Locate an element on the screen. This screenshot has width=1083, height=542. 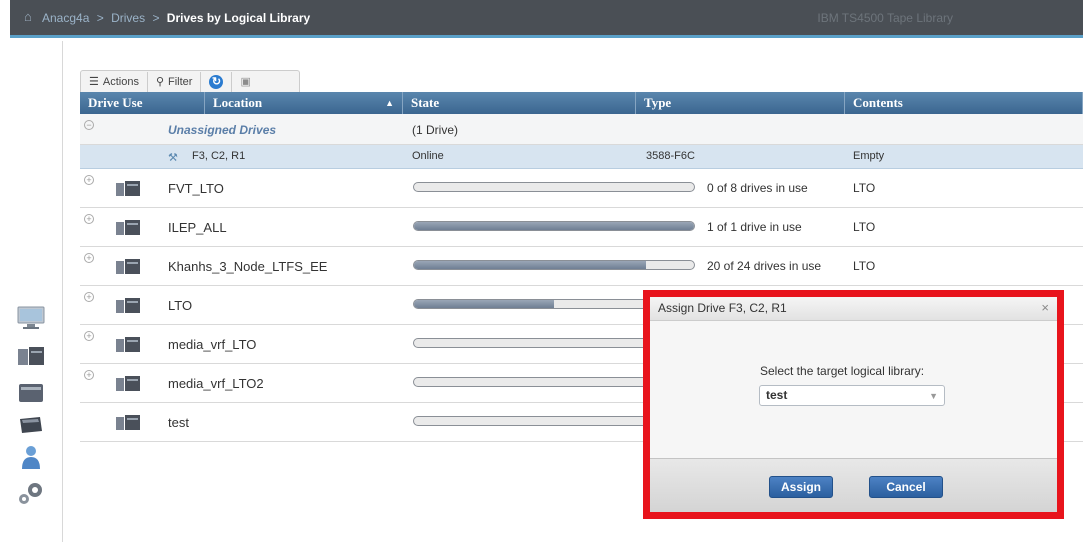
save-icon: ▣ is located at coordinates (245, 82).